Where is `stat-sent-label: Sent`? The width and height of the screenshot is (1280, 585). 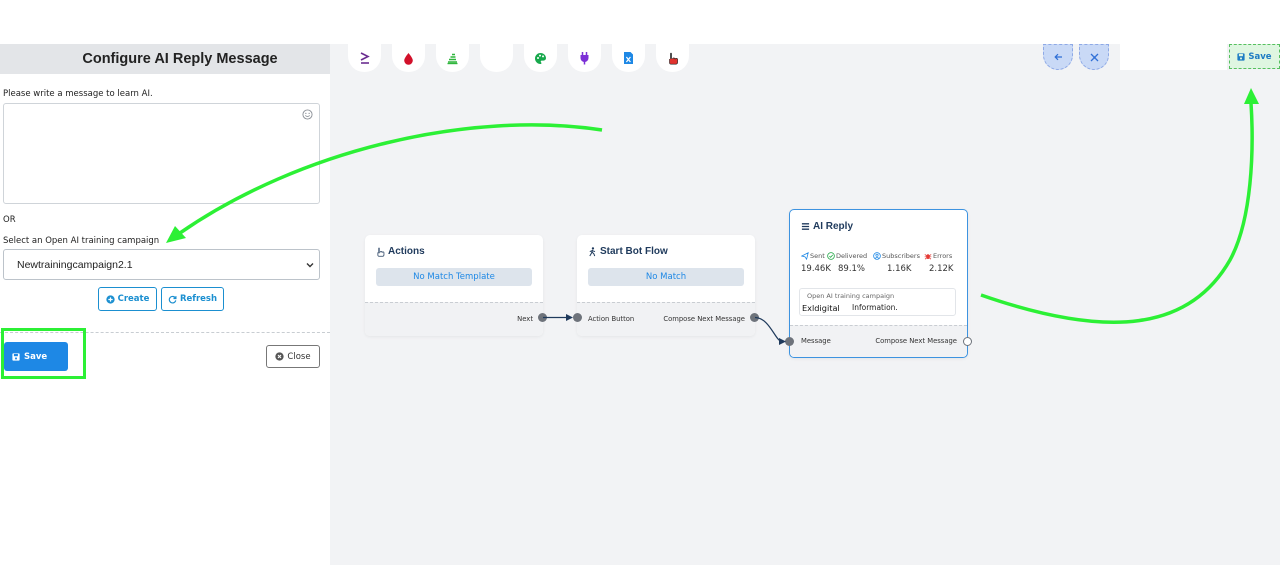 stat-sent-label: Sent is located at coordinates (817, 256).